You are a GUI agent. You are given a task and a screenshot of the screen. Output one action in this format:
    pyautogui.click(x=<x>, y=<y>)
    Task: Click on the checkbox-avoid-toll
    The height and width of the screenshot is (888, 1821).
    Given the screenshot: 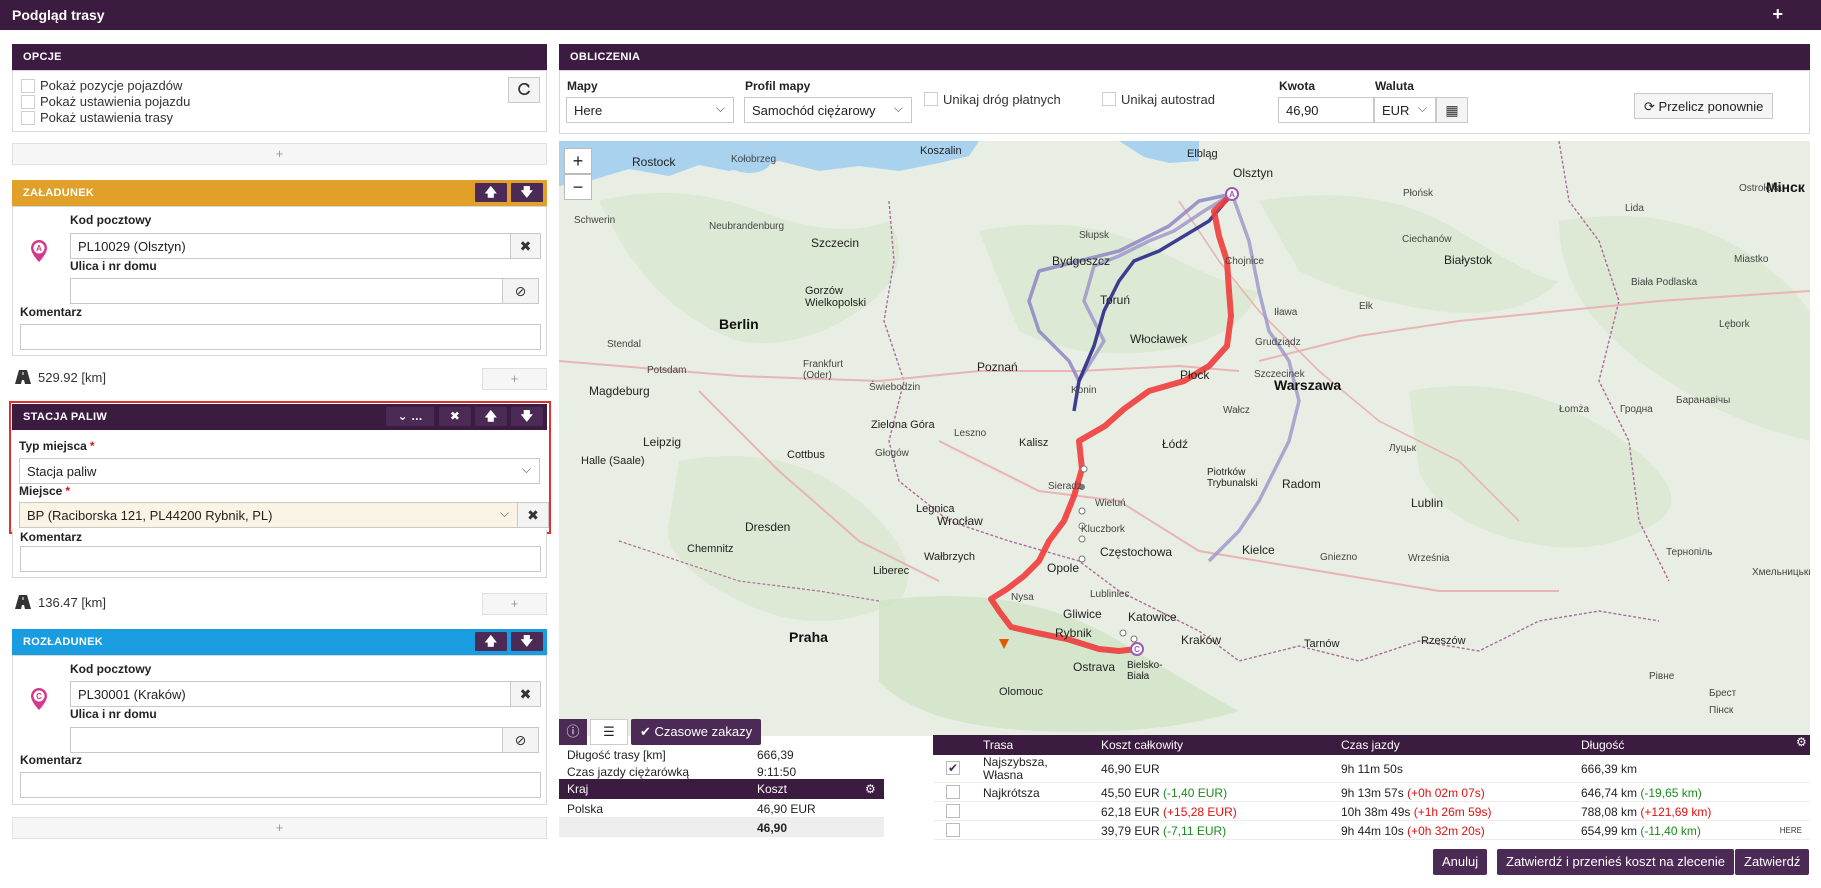 What is the action you would take?
    pyautogui.click(x=931, y=99)
    